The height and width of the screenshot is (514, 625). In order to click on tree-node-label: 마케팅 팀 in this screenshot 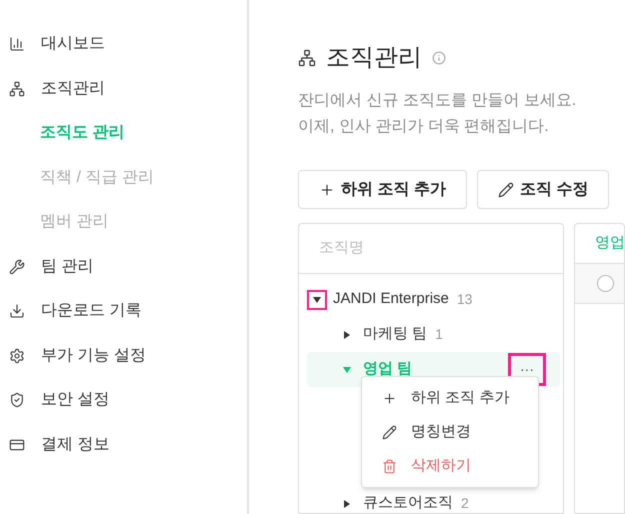, I will do `click(395, 334)`.